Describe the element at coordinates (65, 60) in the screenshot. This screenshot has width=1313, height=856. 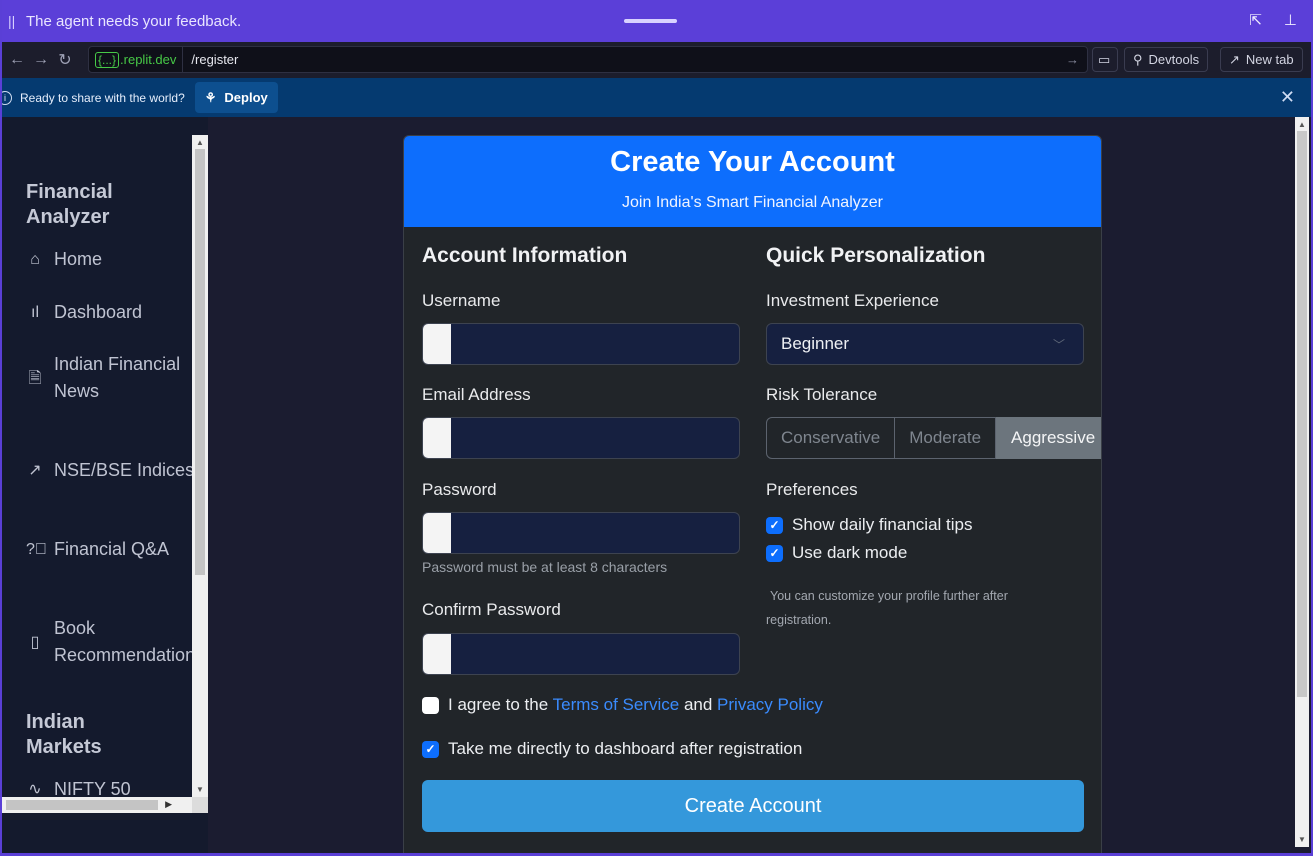
I see `reload-icon: ↻` at that location.